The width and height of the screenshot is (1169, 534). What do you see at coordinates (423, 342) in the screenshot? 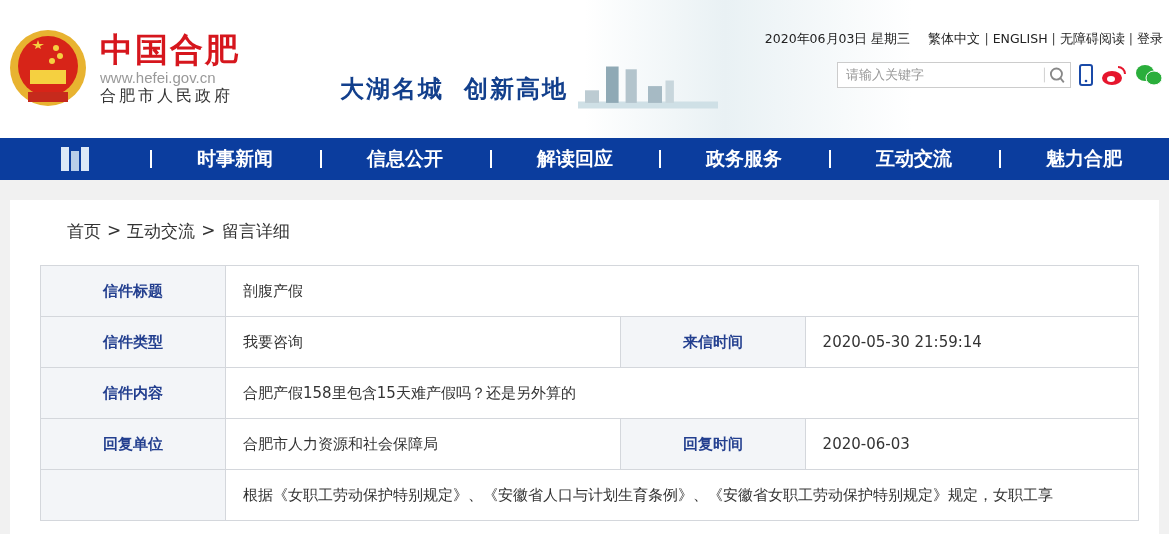
I see `field-value: 我要咨询` at bounding box center [423, 342].